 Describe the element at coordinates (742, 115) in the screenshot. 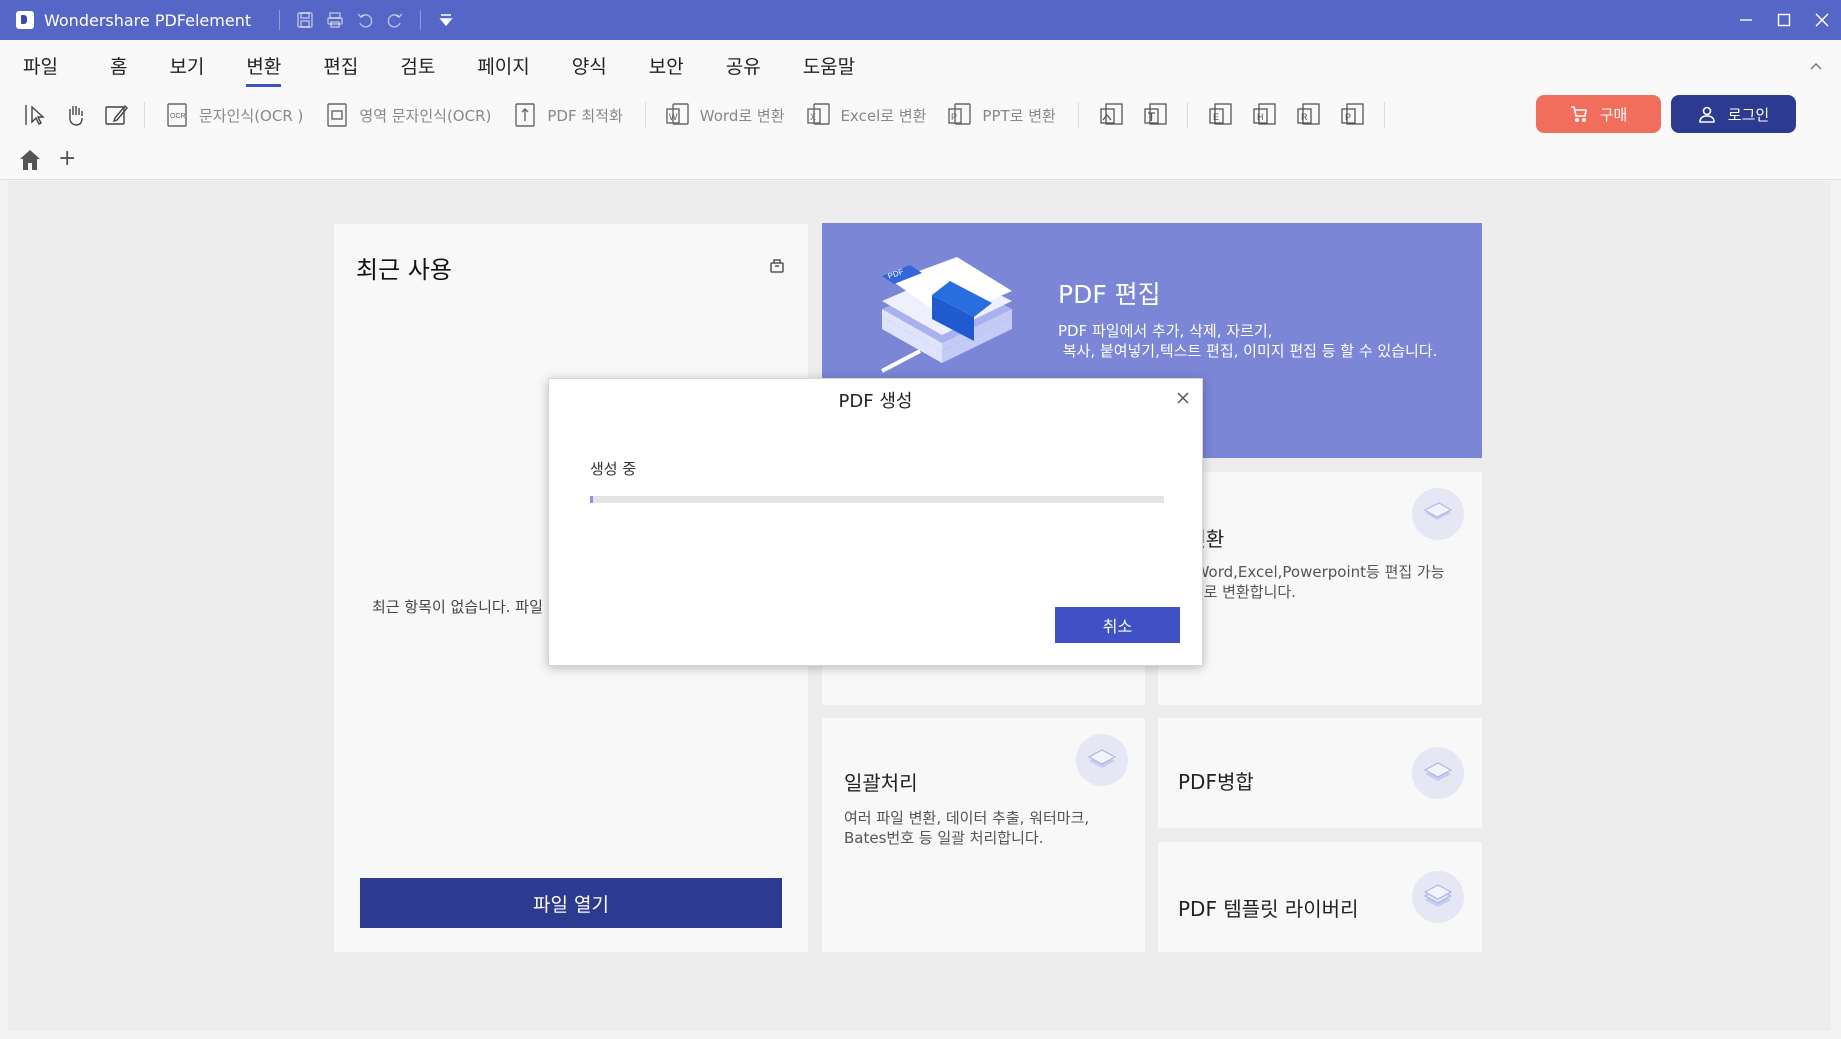

I see `to-word-label: Word로 변환` at that location.